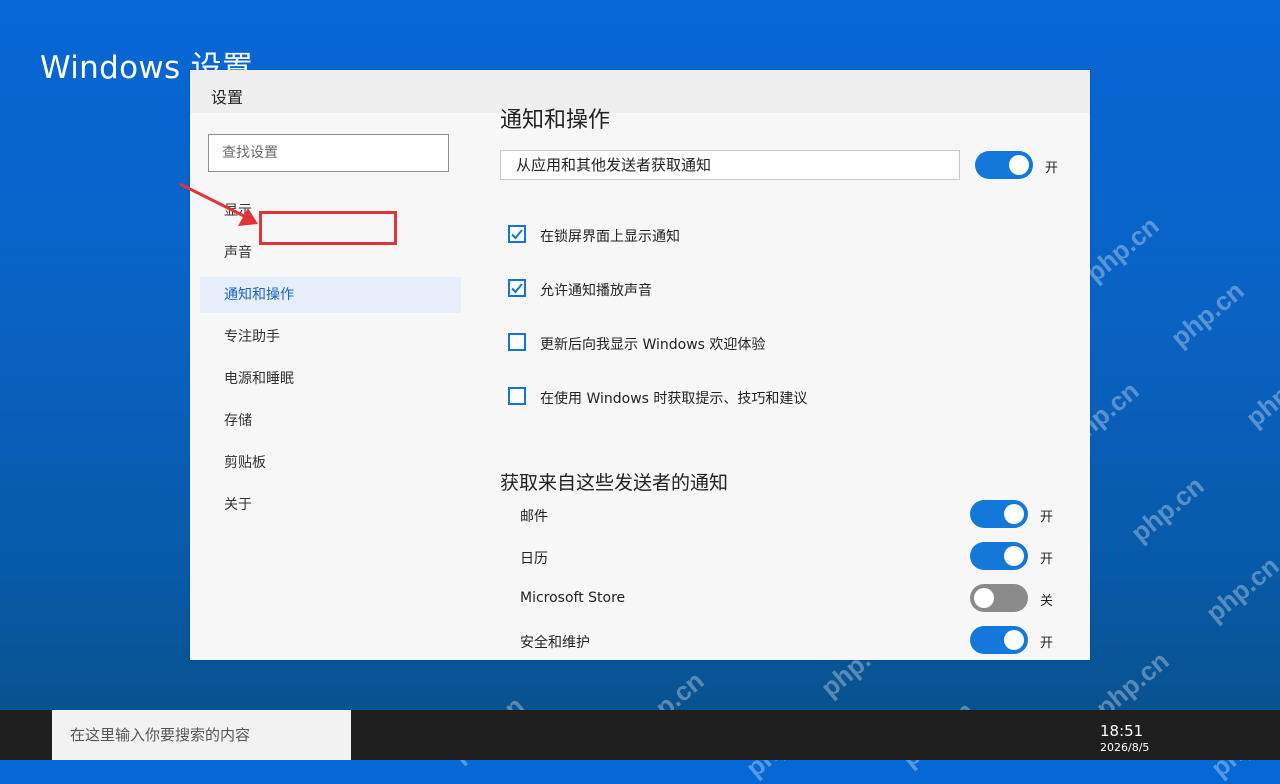 Image resolution: width=1280 pixels, height=784 pixels. Describe the element at coordinates (517, 342) in the screenshot. I see `checkbox-welcome` at that location.